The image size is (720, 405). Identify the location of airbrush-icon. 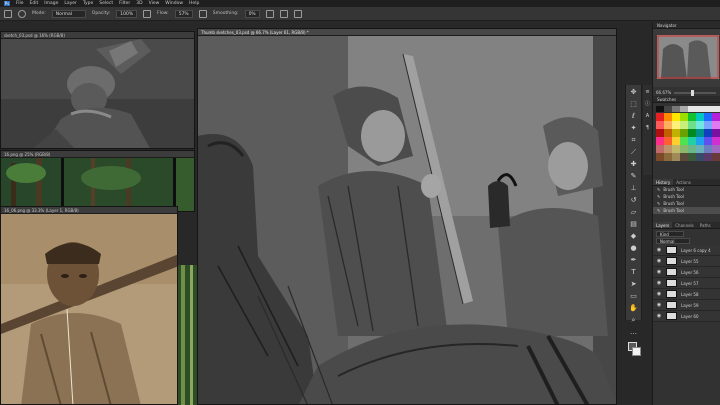
(202, 13).